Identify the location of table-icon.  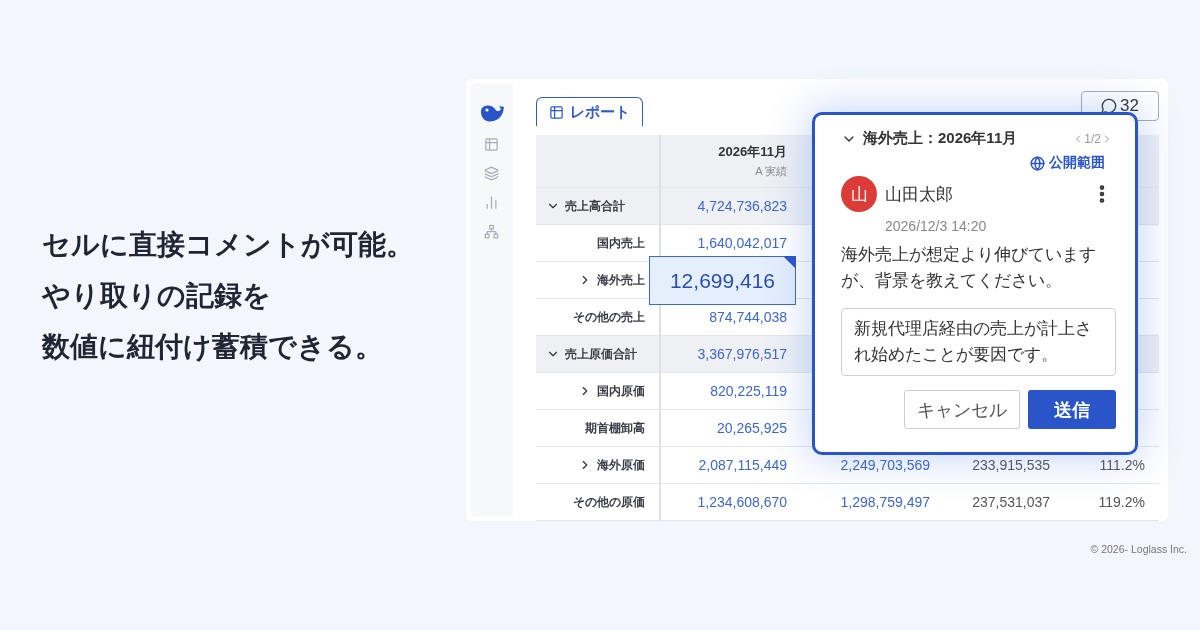
(556, 112).